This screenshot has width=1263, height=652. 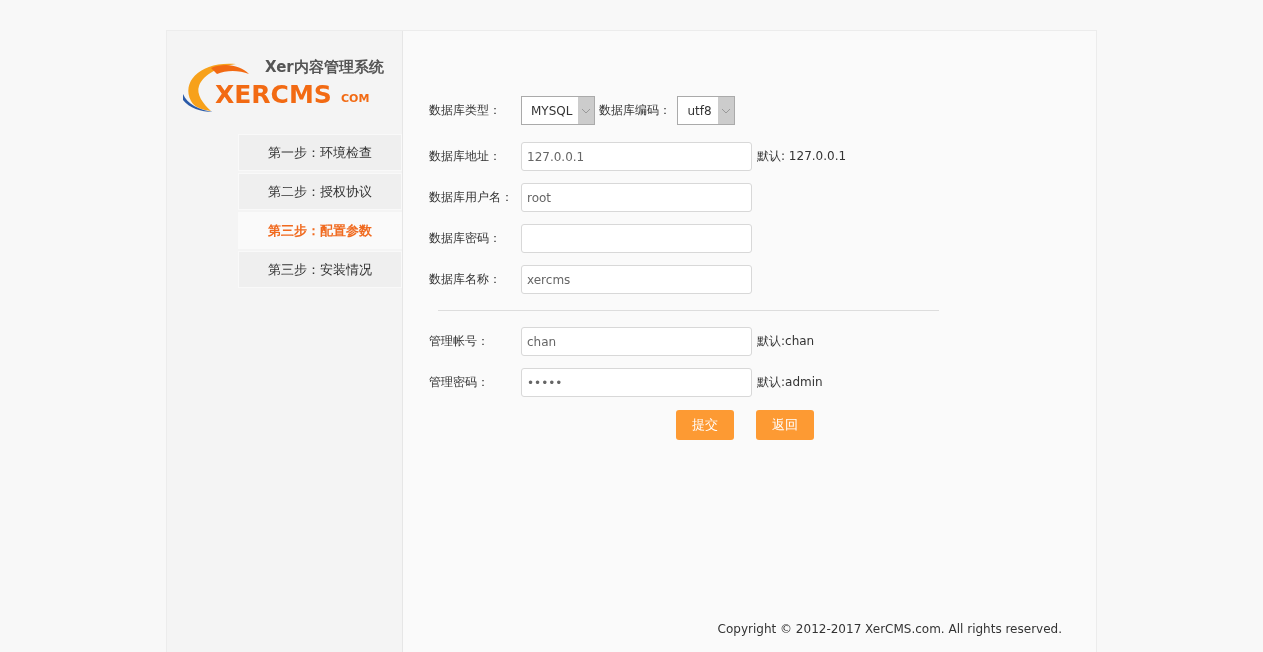 What do you see at coordinates (889, 629) in the screenshot?
I see `copyright-text: Copyright © 2012-2017 XerCMS.com. All rights reserved.` at bounding box center [889, 629].